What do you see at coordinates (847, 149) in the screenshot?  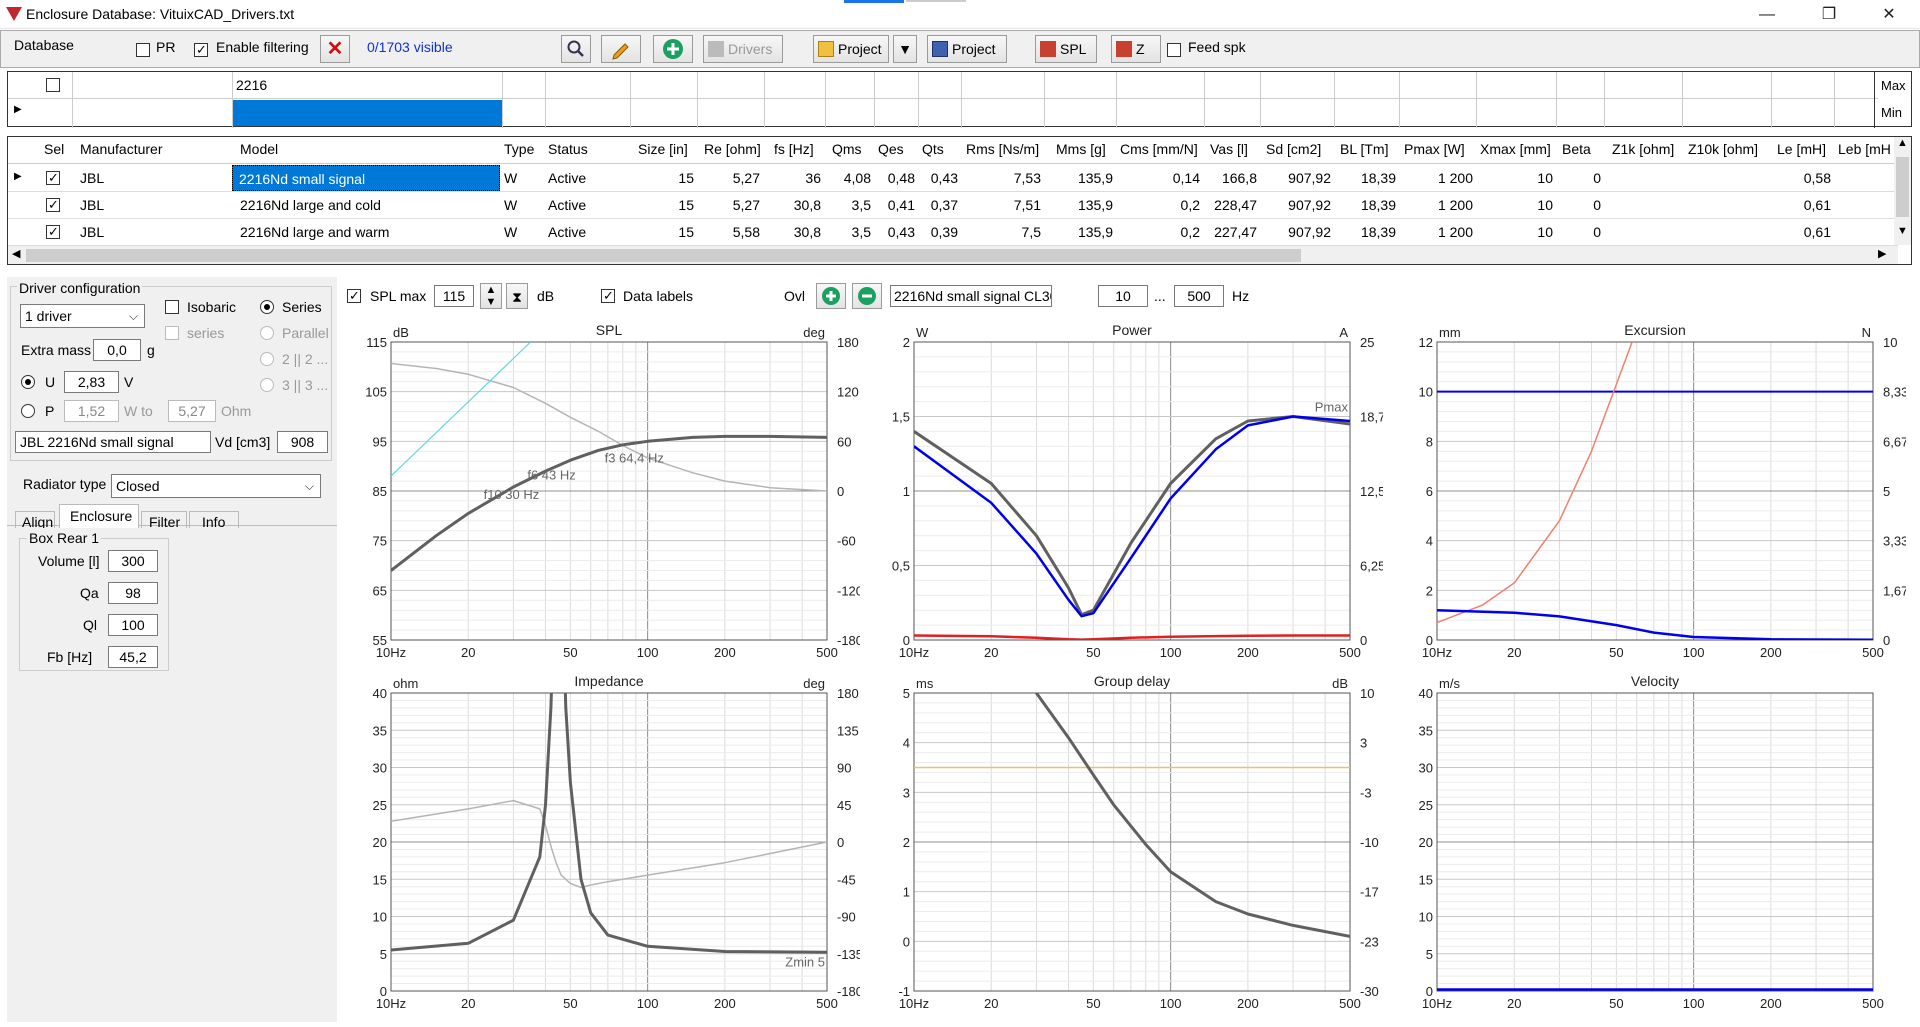 I see `col-qms: Qms` at bounding box center [847, 149].